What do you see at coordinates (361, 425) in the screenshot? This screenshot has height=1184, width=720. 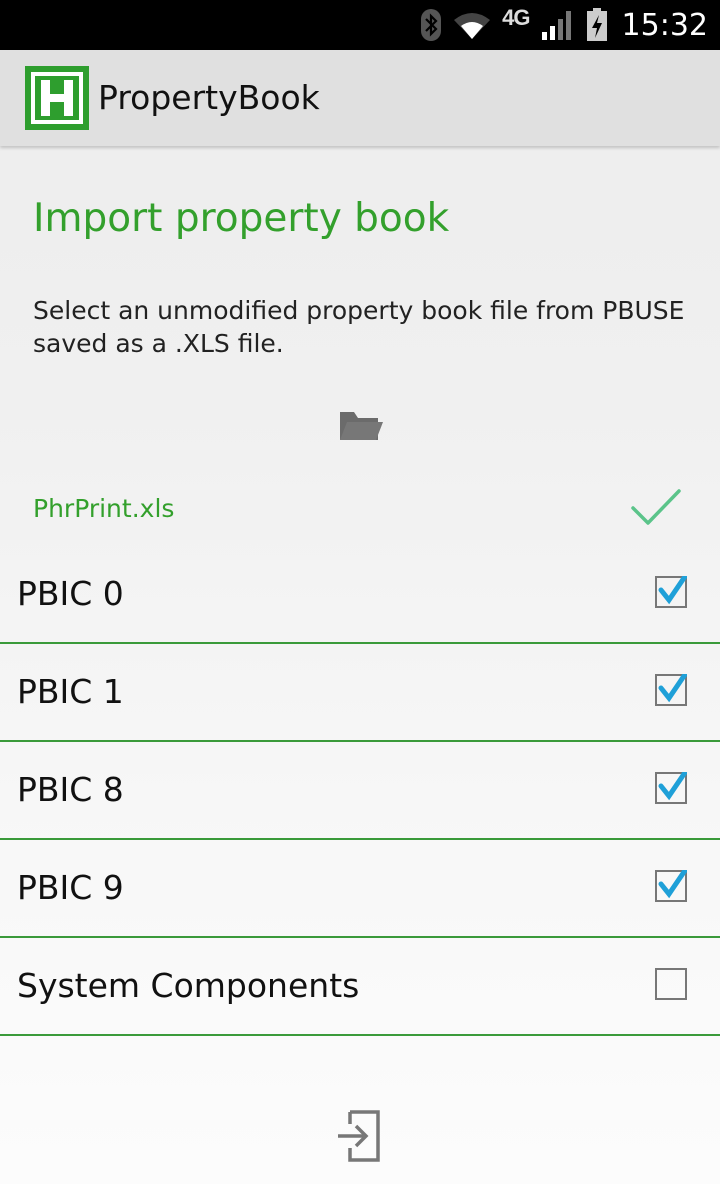 I see `folder-open-icon` at bounding box center [361, 425].